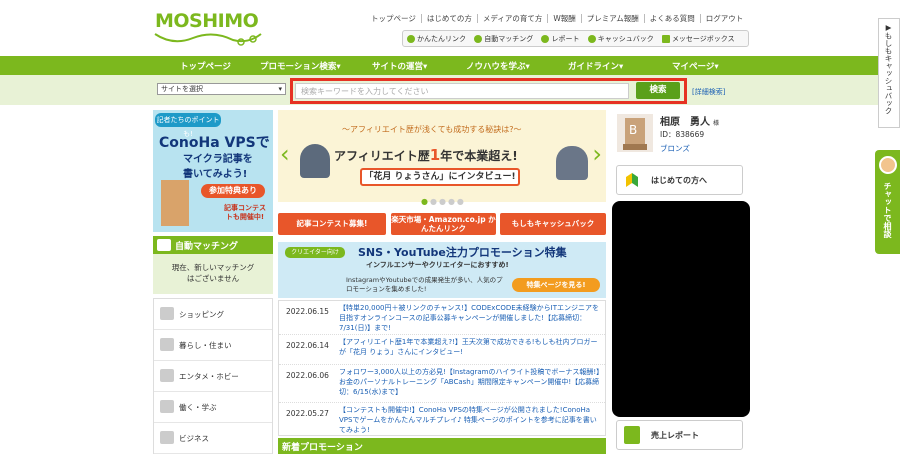 This screenshot has height=454, width=900. What do you see at coordinates (889, 73) in the screenshot?
I see `cashback-side-tab: ▶もしもキャッシュバック` at bounding box center [889, 73].